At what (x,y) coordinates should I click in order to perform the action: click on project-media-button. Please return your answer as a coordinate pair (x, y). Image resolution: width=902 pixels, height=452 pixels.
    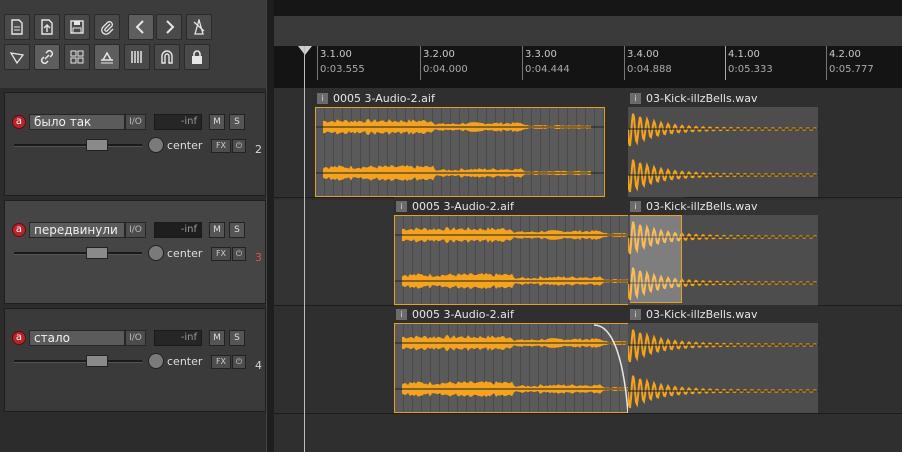
    Looking at the image, I should click on (107, 27).